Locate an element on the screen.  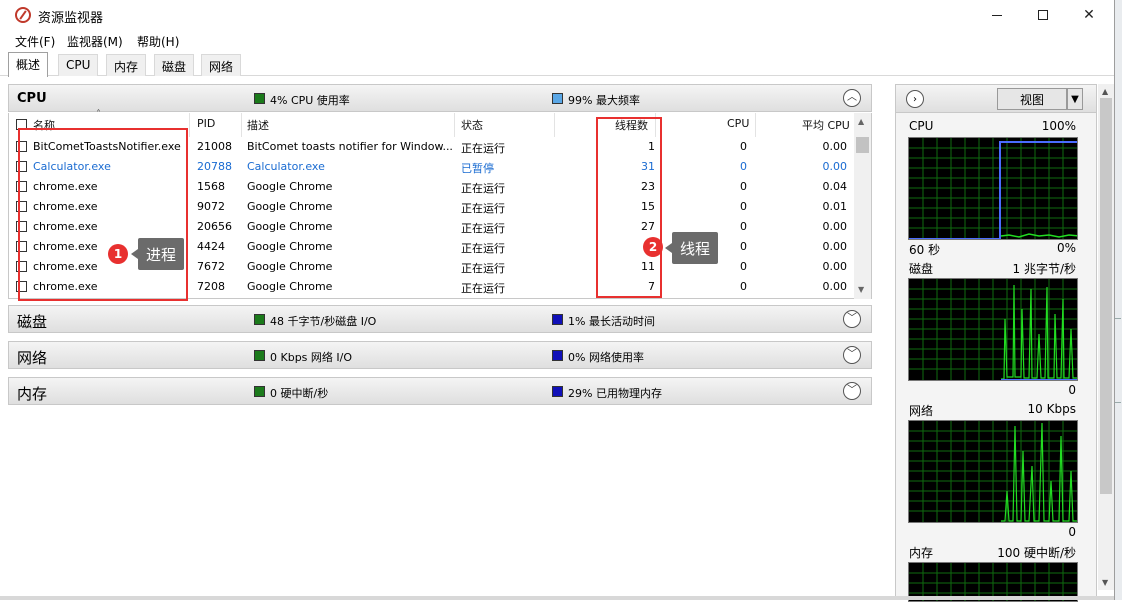
tab-memory: 内存 is located at coordinates (126, 65).